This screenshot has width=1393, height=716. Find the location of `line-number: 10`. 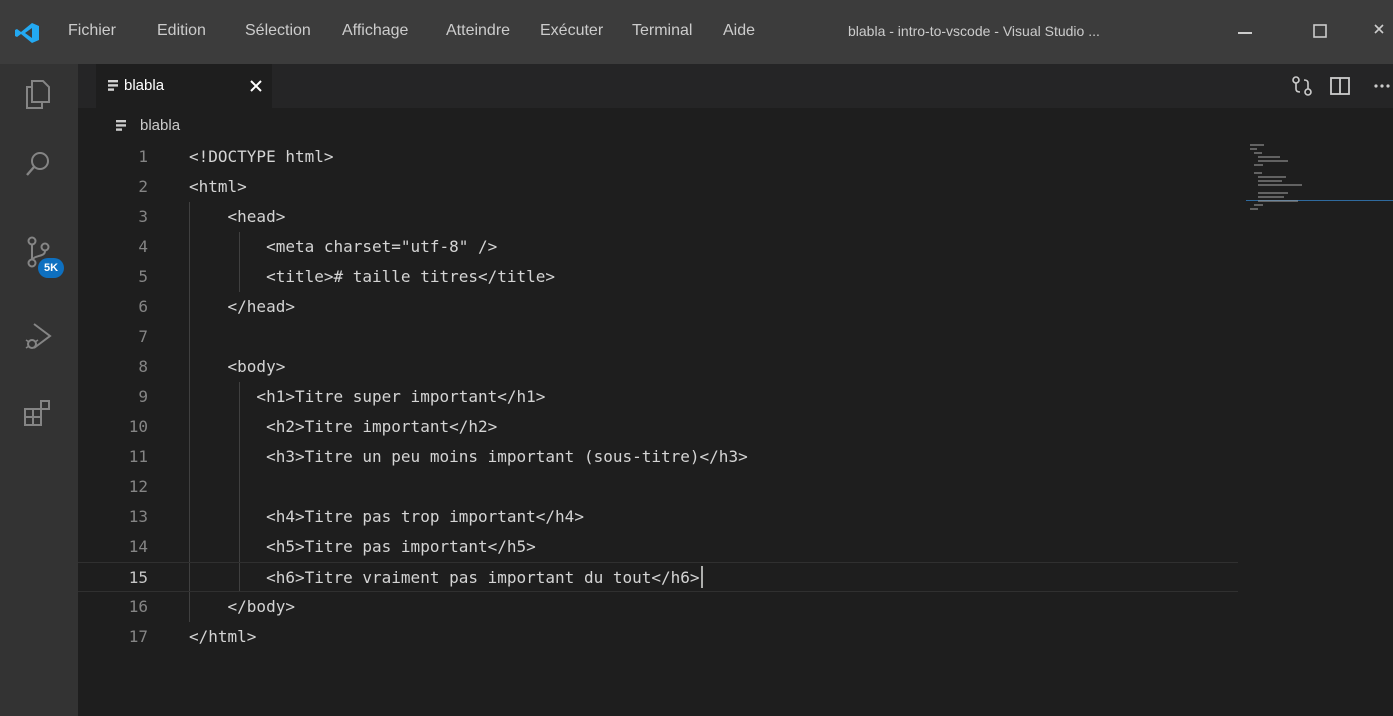

line-number: 10 is located at coordinates (138, 426).